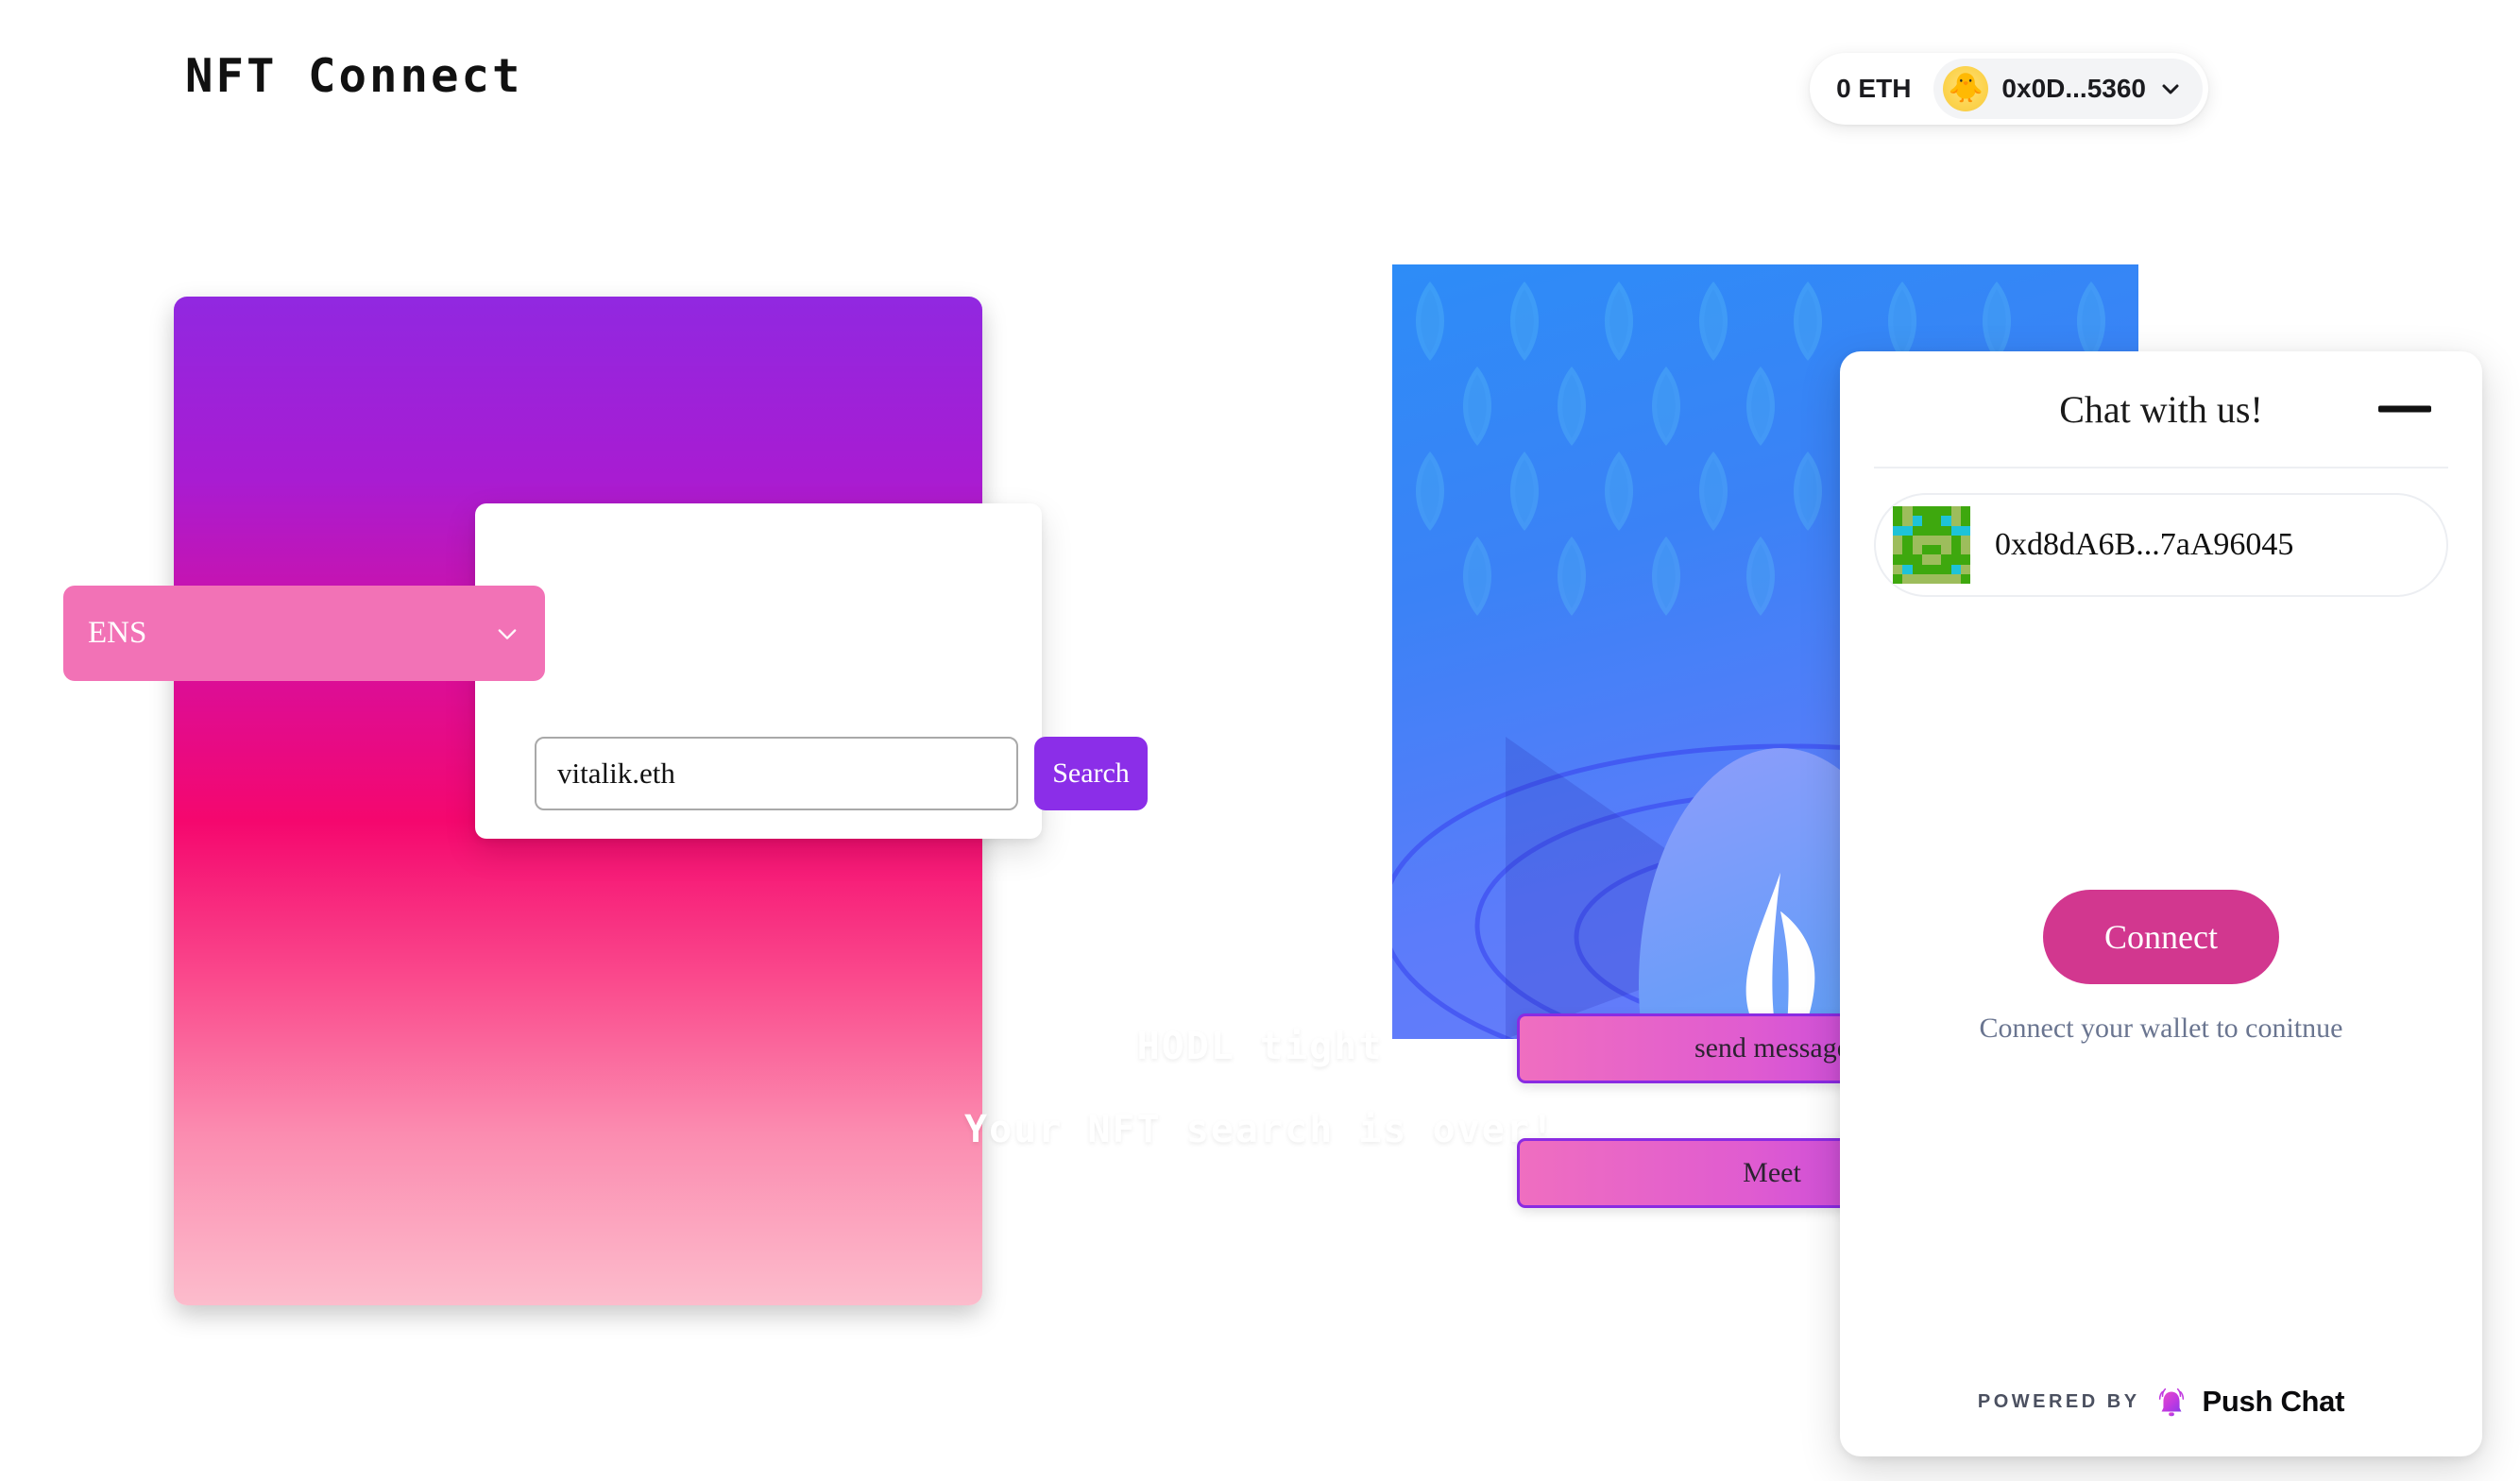  I want to click on page-title: NFT Connect, so click(354, 76).